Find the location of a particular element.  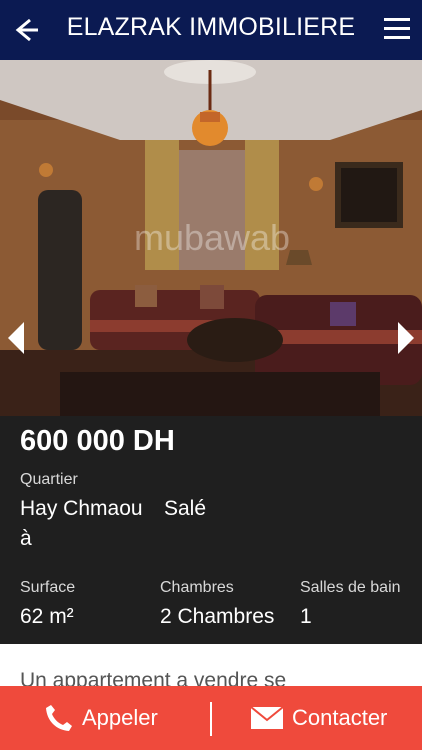

previous-photo-icon is located at coordinates (16, 338).